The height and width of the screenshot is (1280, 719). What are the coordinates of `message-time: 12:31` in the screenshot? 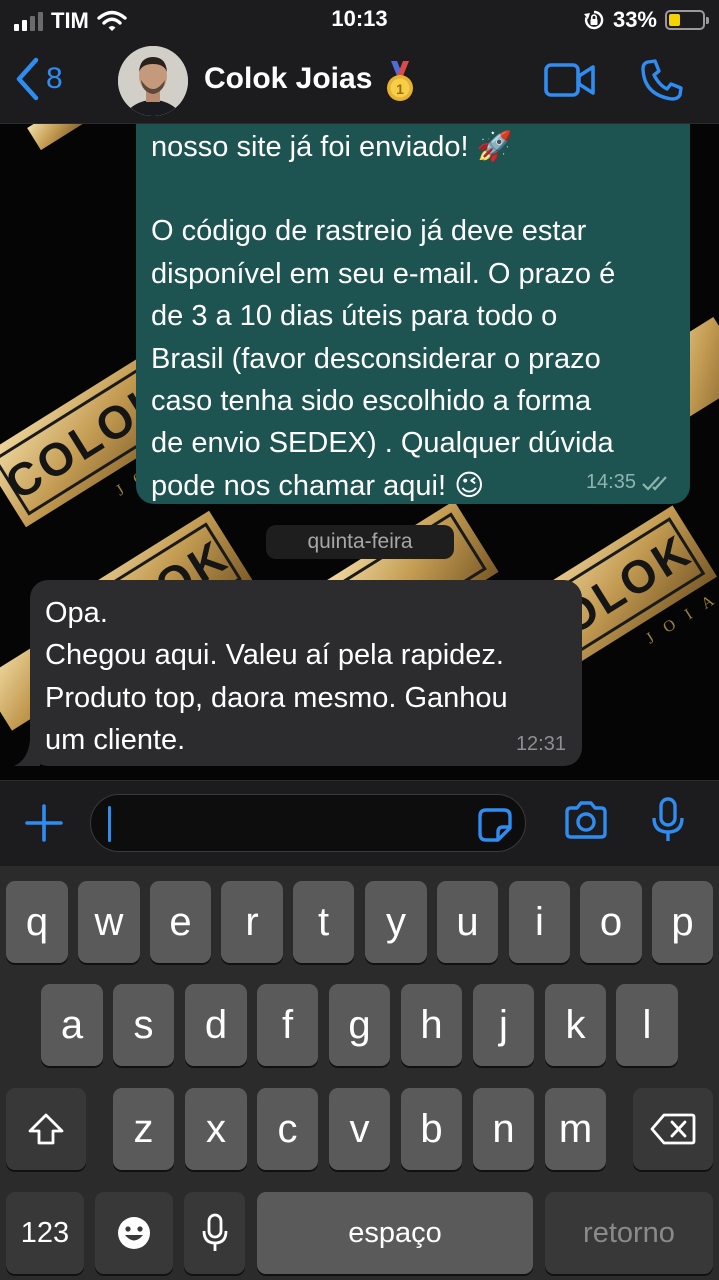 It's located at (540, 744).